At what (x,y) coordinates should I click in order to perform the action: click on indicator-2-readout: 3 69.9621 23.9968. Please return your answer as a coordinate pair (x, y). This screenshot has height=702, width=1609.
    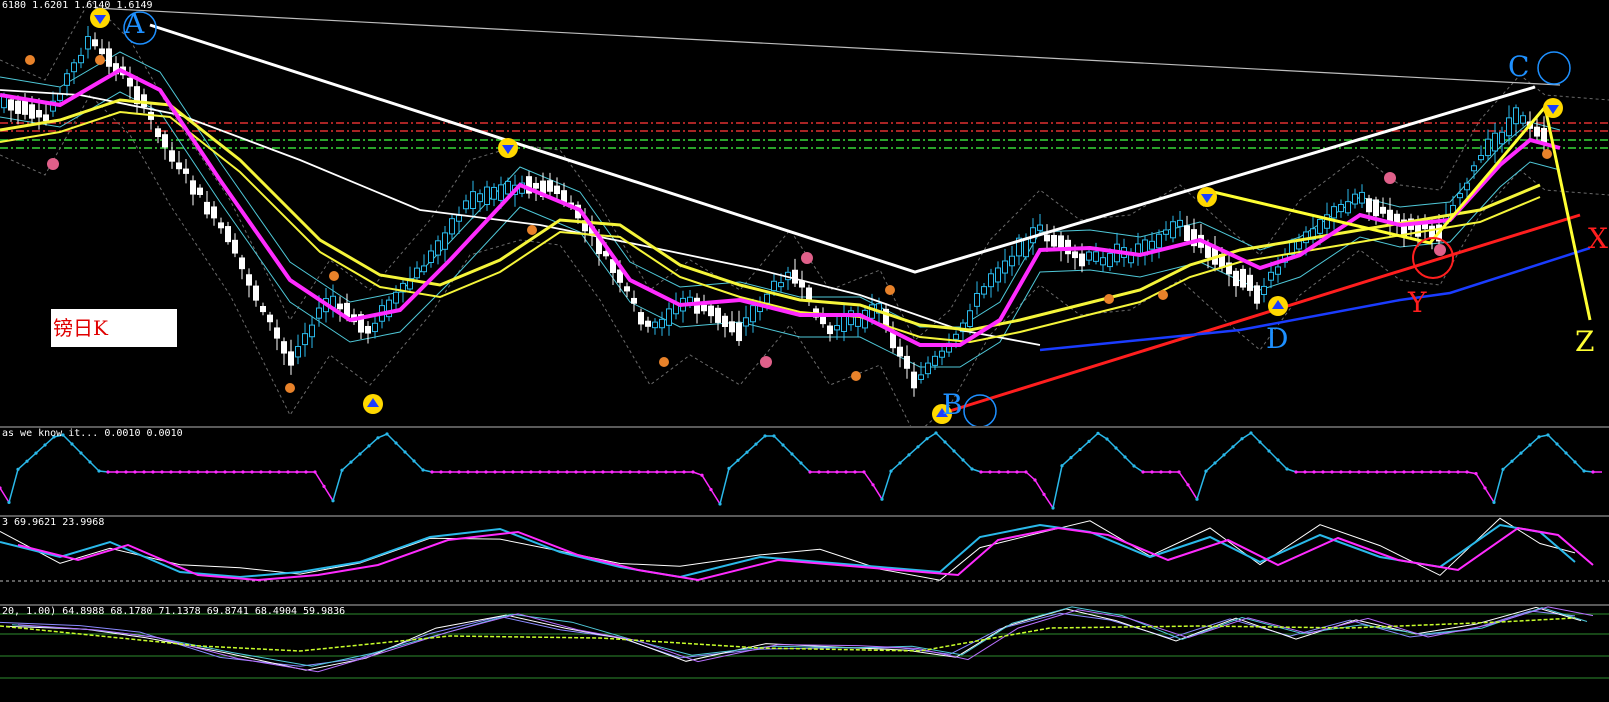
    Looking at the image, I should click on (53, 522).